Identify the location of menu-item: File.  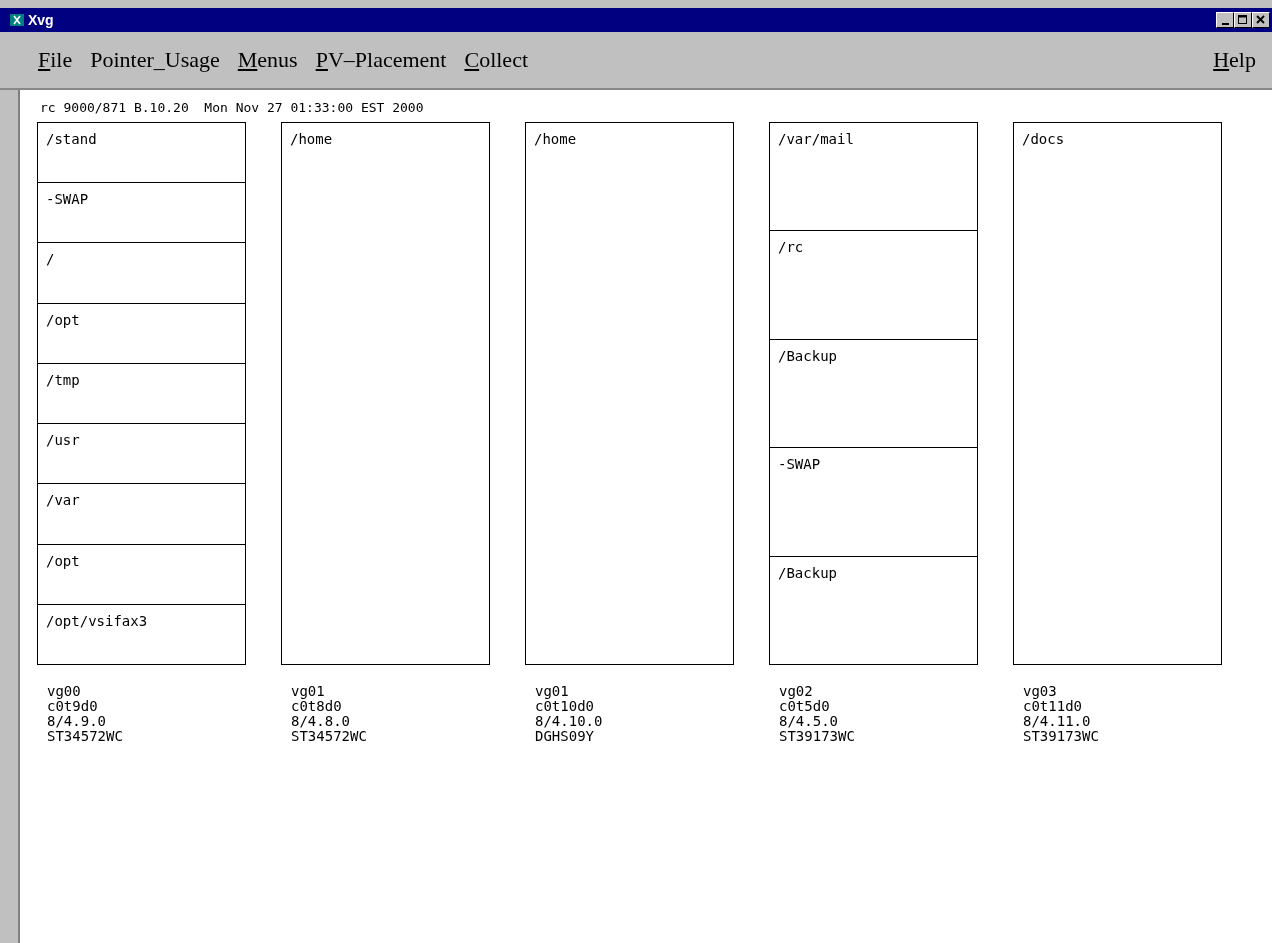
(55, 60).